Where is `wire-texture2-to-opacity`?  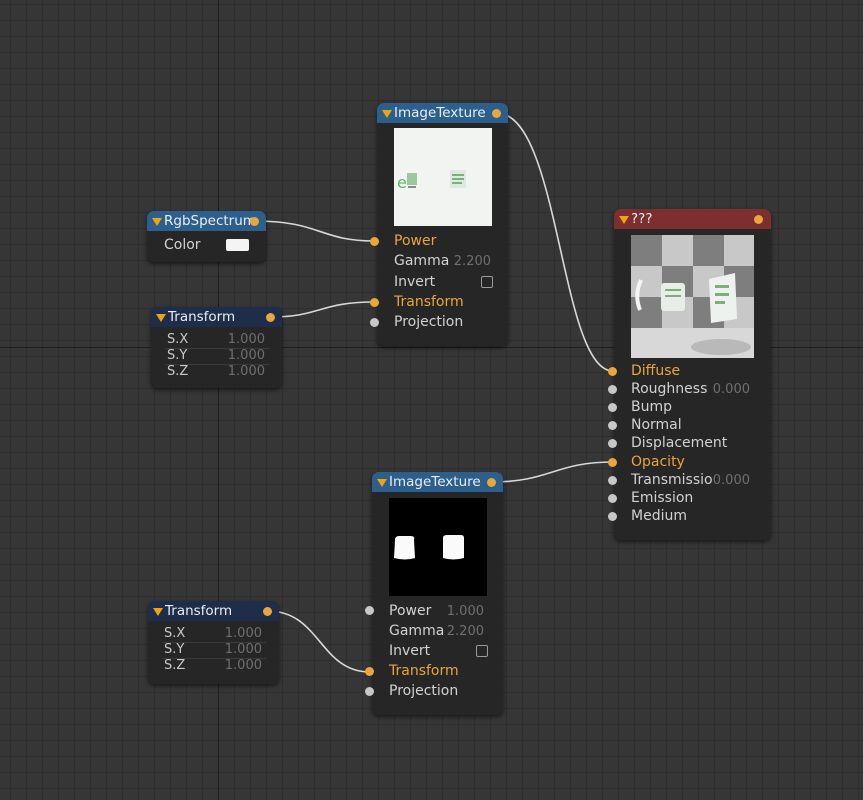
wire-texture2-to-opacity is located at coordinates (552, 472).